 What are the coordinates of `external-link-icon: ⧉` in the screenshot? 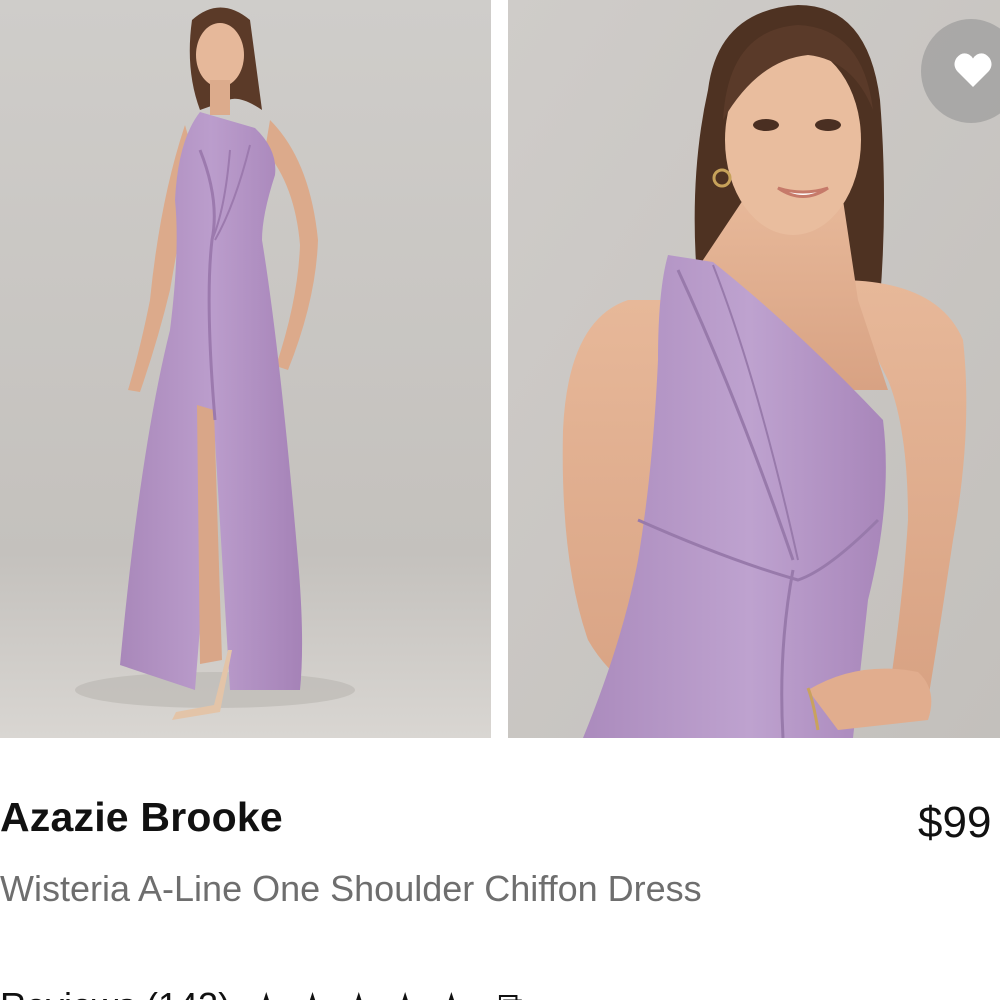 It's located at (511, 992).